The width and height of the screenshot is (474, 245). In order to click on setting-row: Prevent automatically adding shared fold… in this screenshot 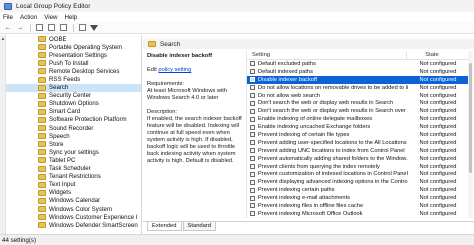, I will do `click(357, 159)`.